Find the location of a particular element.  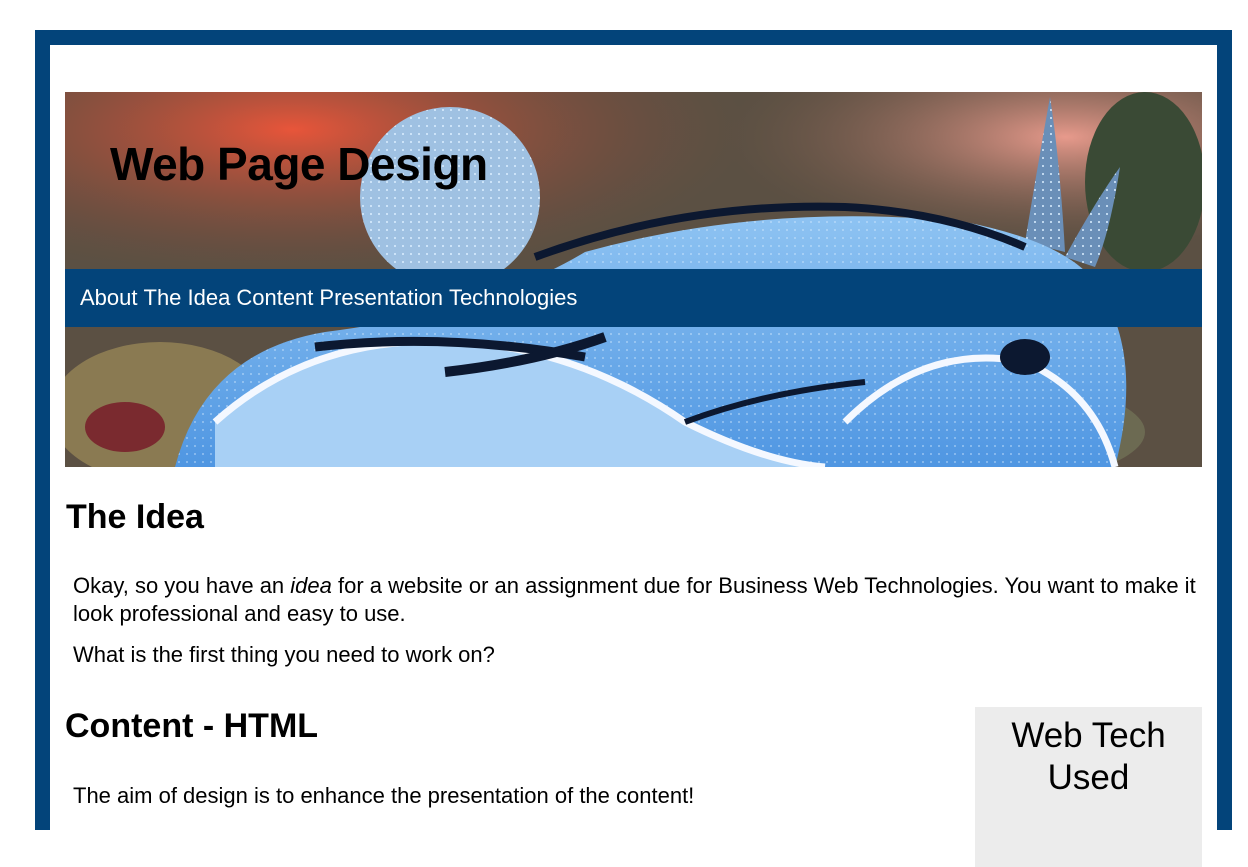

nav-item-technologies: Technologies is located at coordinates (513, 298).